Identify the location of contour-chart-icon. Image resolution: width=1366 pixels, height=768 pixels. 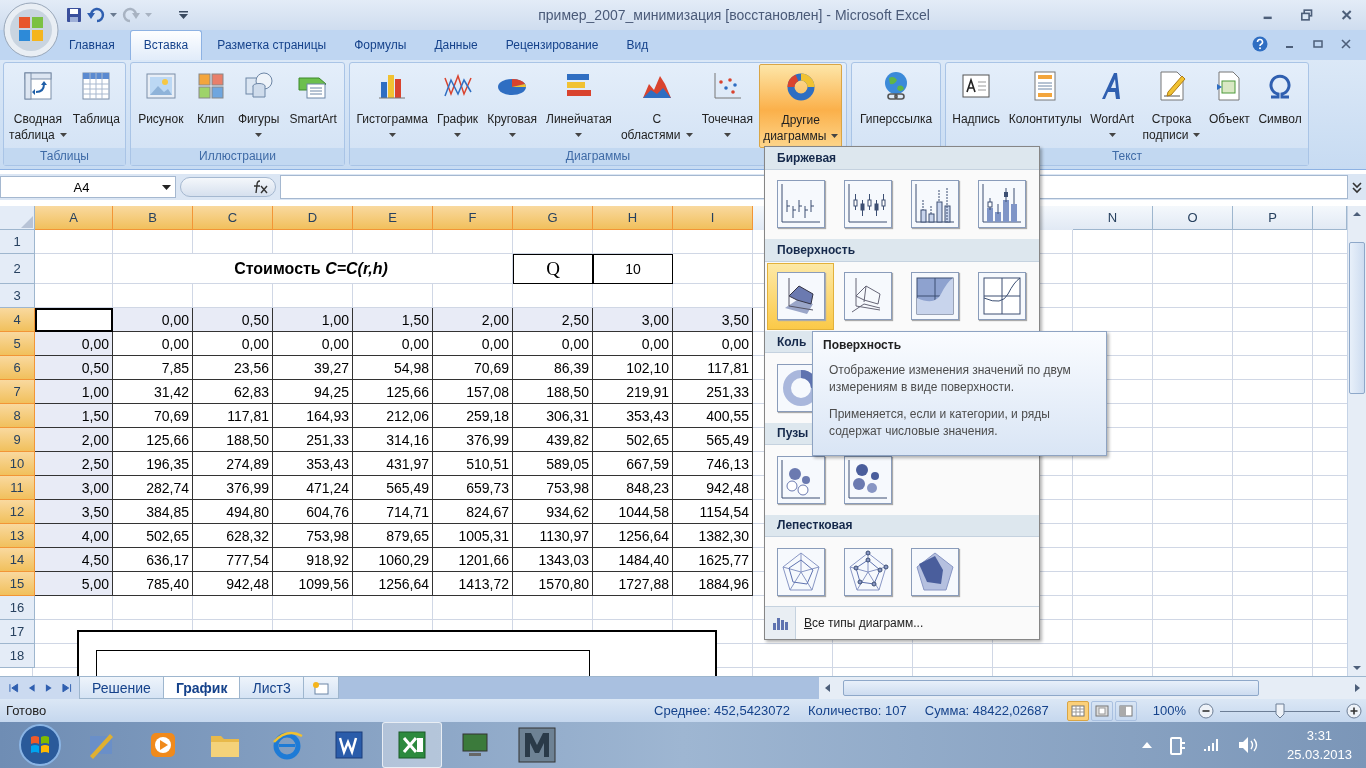
(934, 296).